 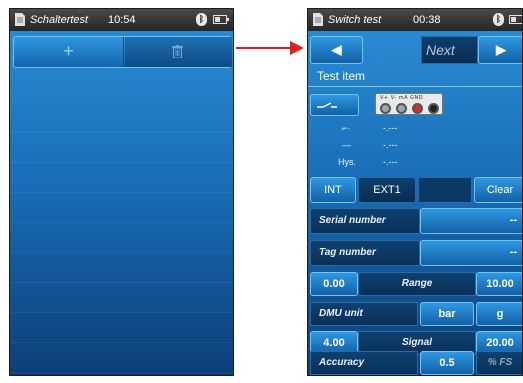 What do you see at coordinates (365, 221) in the screenshot?
I see `serial-number-label: Serial number` at bounding box center [365, 221].